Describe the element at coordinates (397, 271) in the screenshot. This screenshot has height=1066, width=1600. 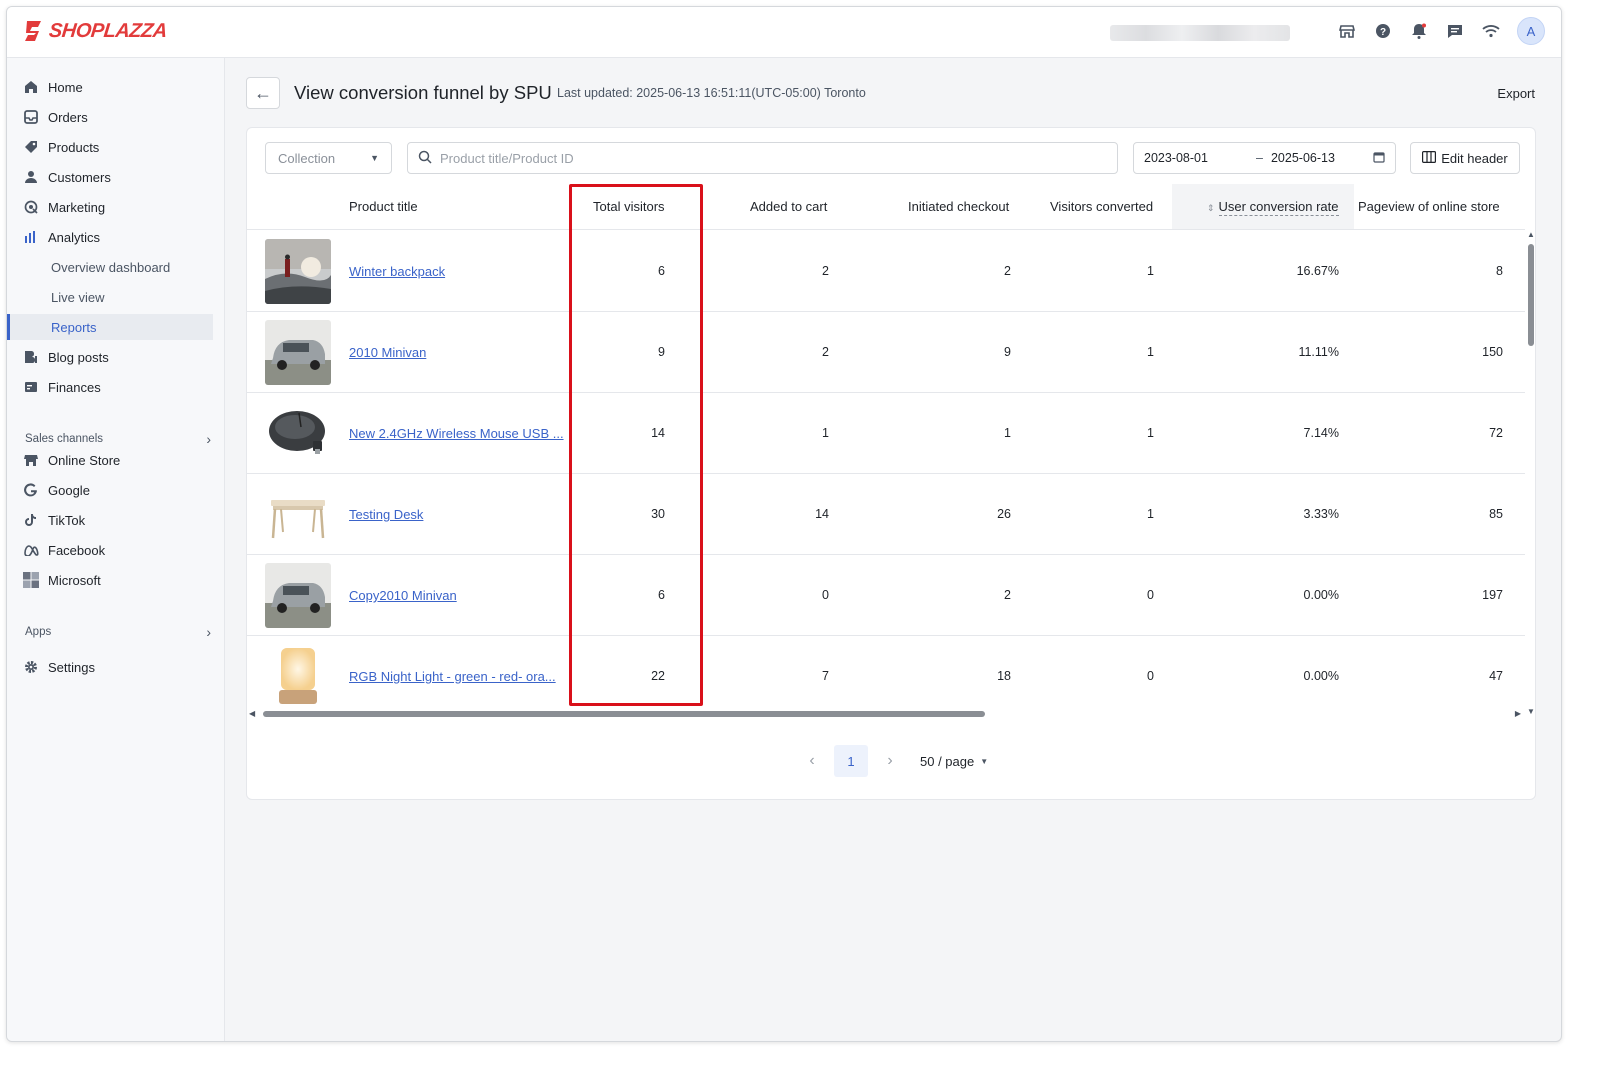
I see `product-title-link: Winter backpack` at that location.